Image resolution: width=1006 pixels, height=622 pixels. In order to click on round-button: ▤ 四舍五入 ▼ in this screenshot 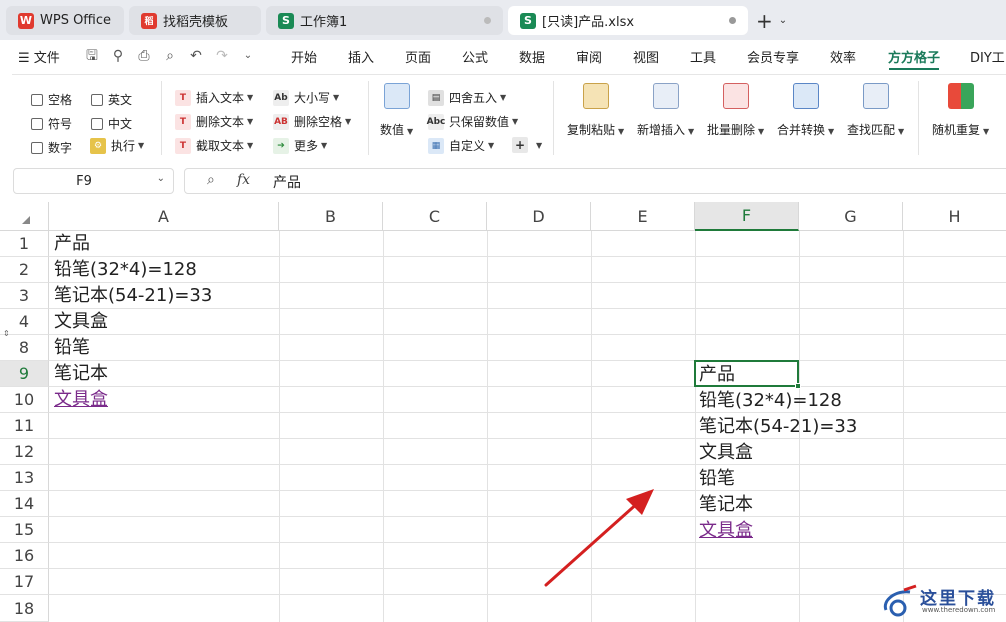, I will do `click(467, 97)`.